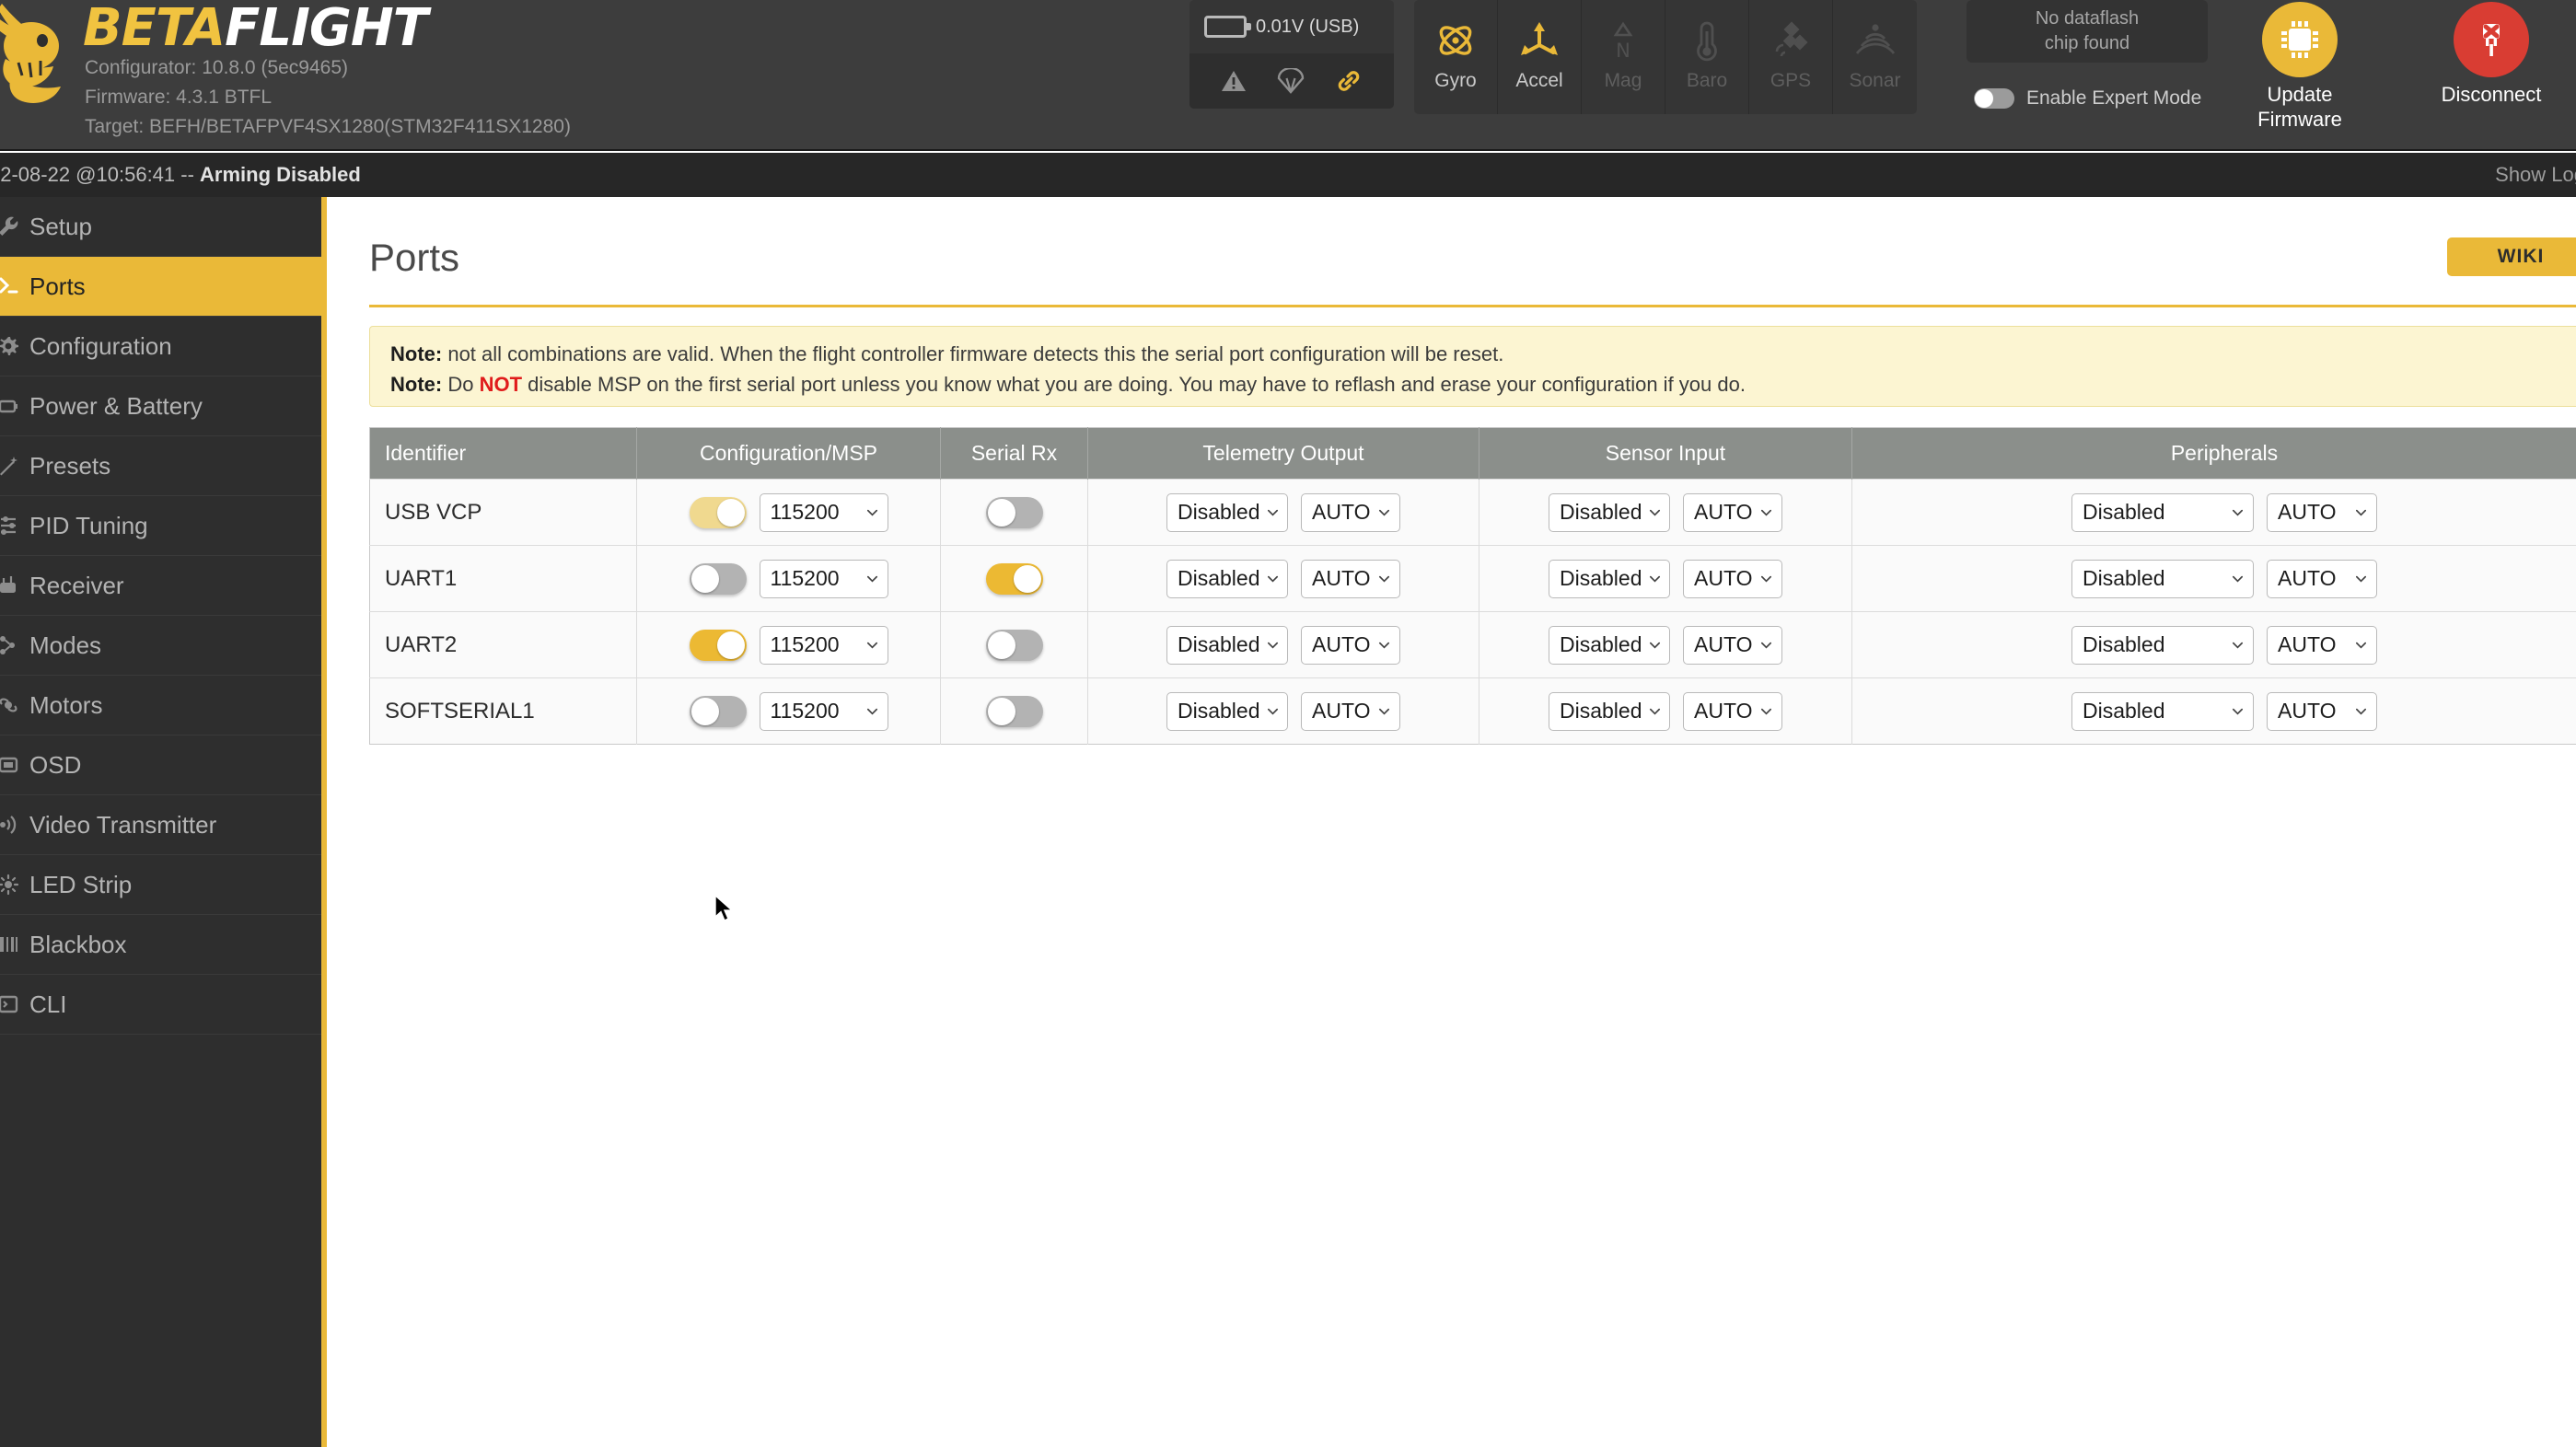 This screenshot has width=2576, height=1447. Describe the element at coordinates (2491, 55) in the screenshot. I see `disconnect-button: Disconnect` at that location.